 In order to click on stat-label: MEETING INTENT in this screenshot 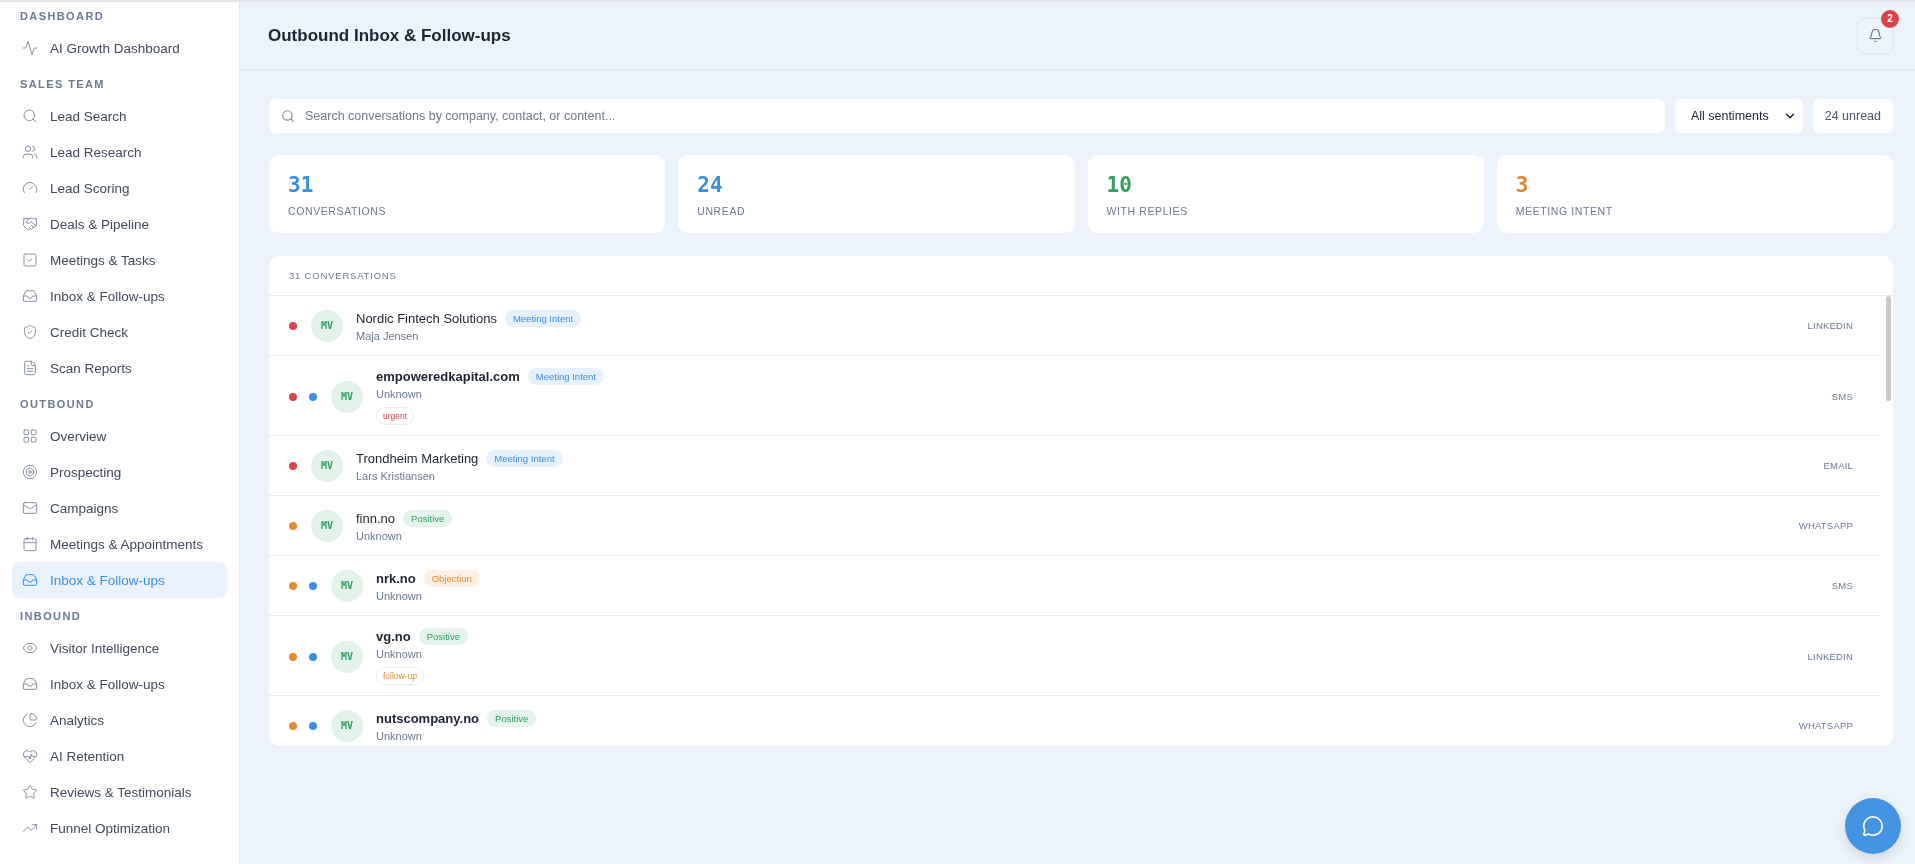, I will do `click(1564, 211)`.